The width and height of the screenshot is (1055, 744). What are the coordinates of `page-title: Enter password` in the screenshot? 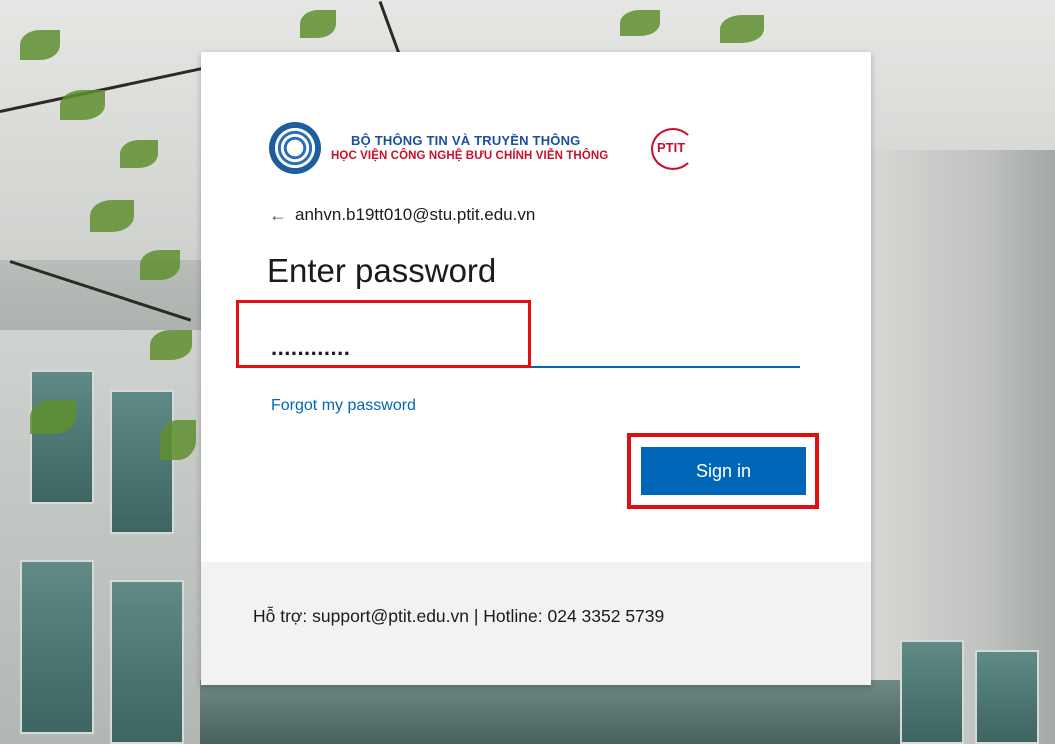 It's located at (382, 270).